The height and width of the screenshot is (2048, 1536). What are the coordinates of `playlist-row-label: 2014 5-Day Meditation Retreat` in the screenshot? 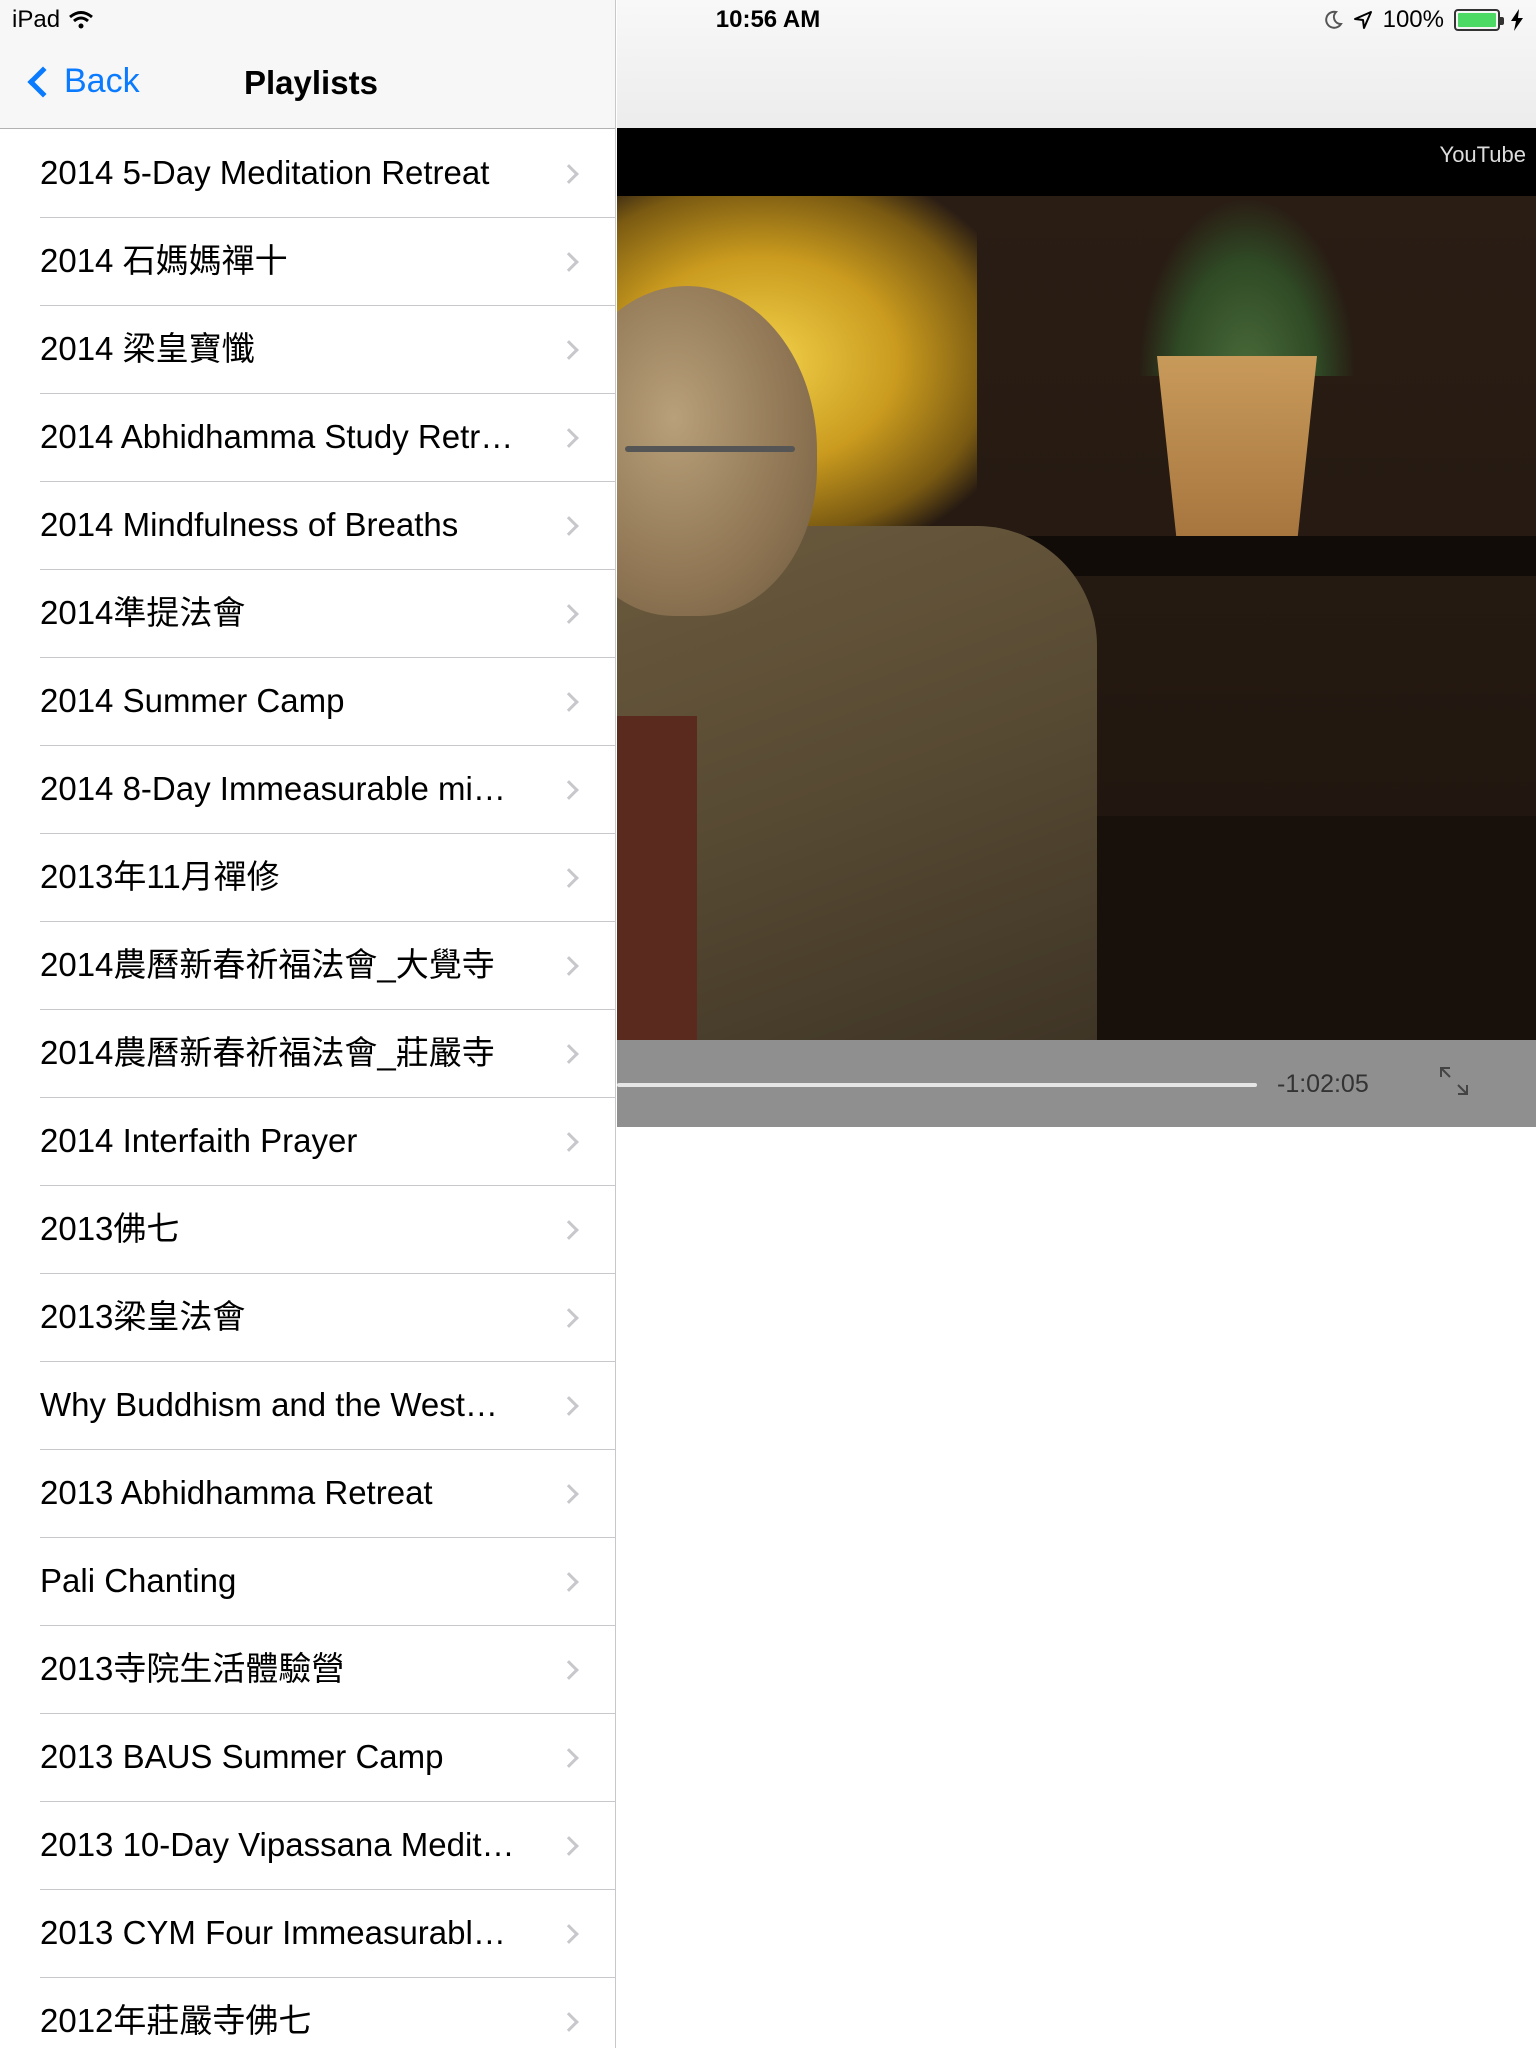 It's located at (265, 172).